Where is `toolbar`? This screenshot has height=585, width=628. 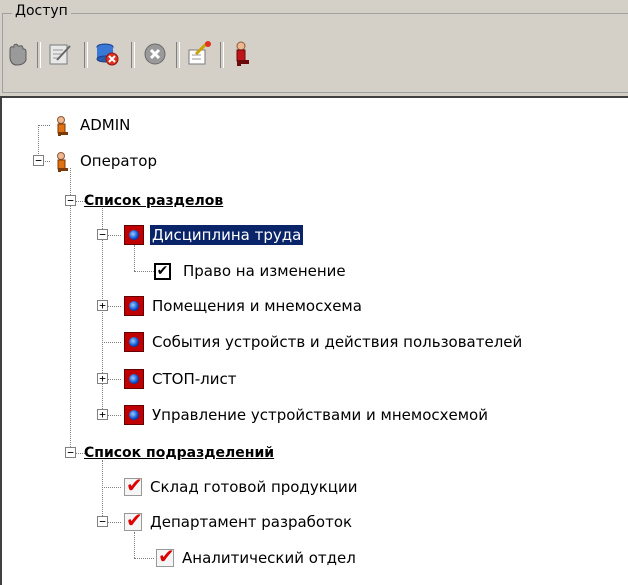
toolbar is located at coordinates (314, 58).